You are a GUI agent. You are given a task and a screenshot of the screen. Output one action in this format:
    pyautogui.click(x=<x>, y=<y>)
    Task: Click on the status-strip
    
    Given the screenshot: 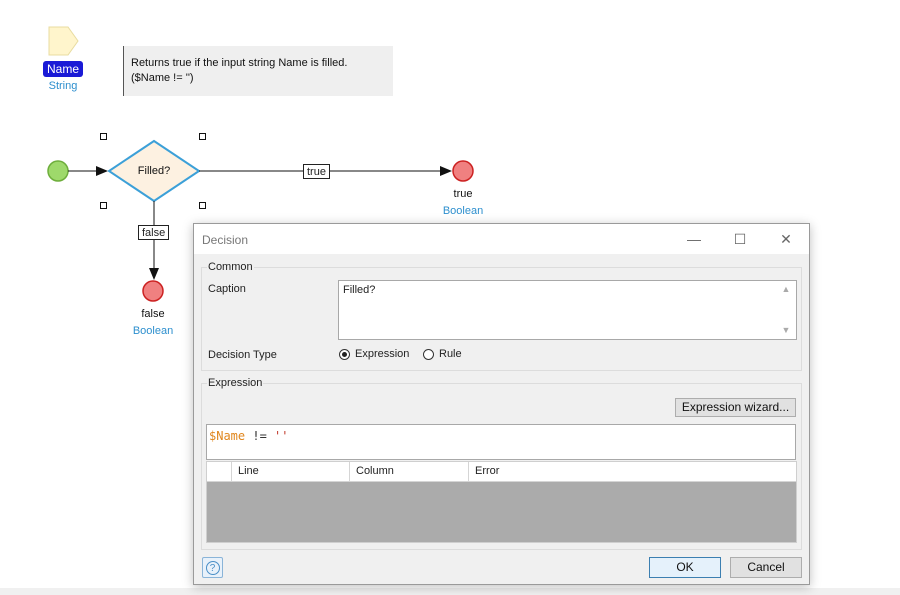 What is the action you would take?
    pyautogui.click(x=450, y=591)
    